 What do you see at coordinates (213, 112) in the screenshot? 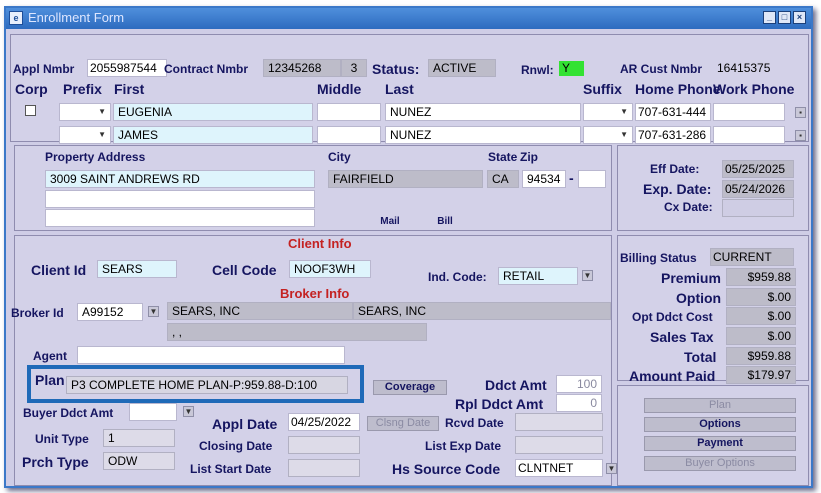
I see `first-name-field-1: EUGENIA` at bounding box center [213, 112].